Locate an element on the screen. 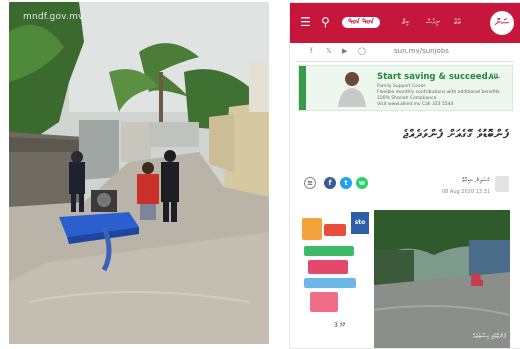  whatsapp-share-icon: w is located at coordinates (362, 183).